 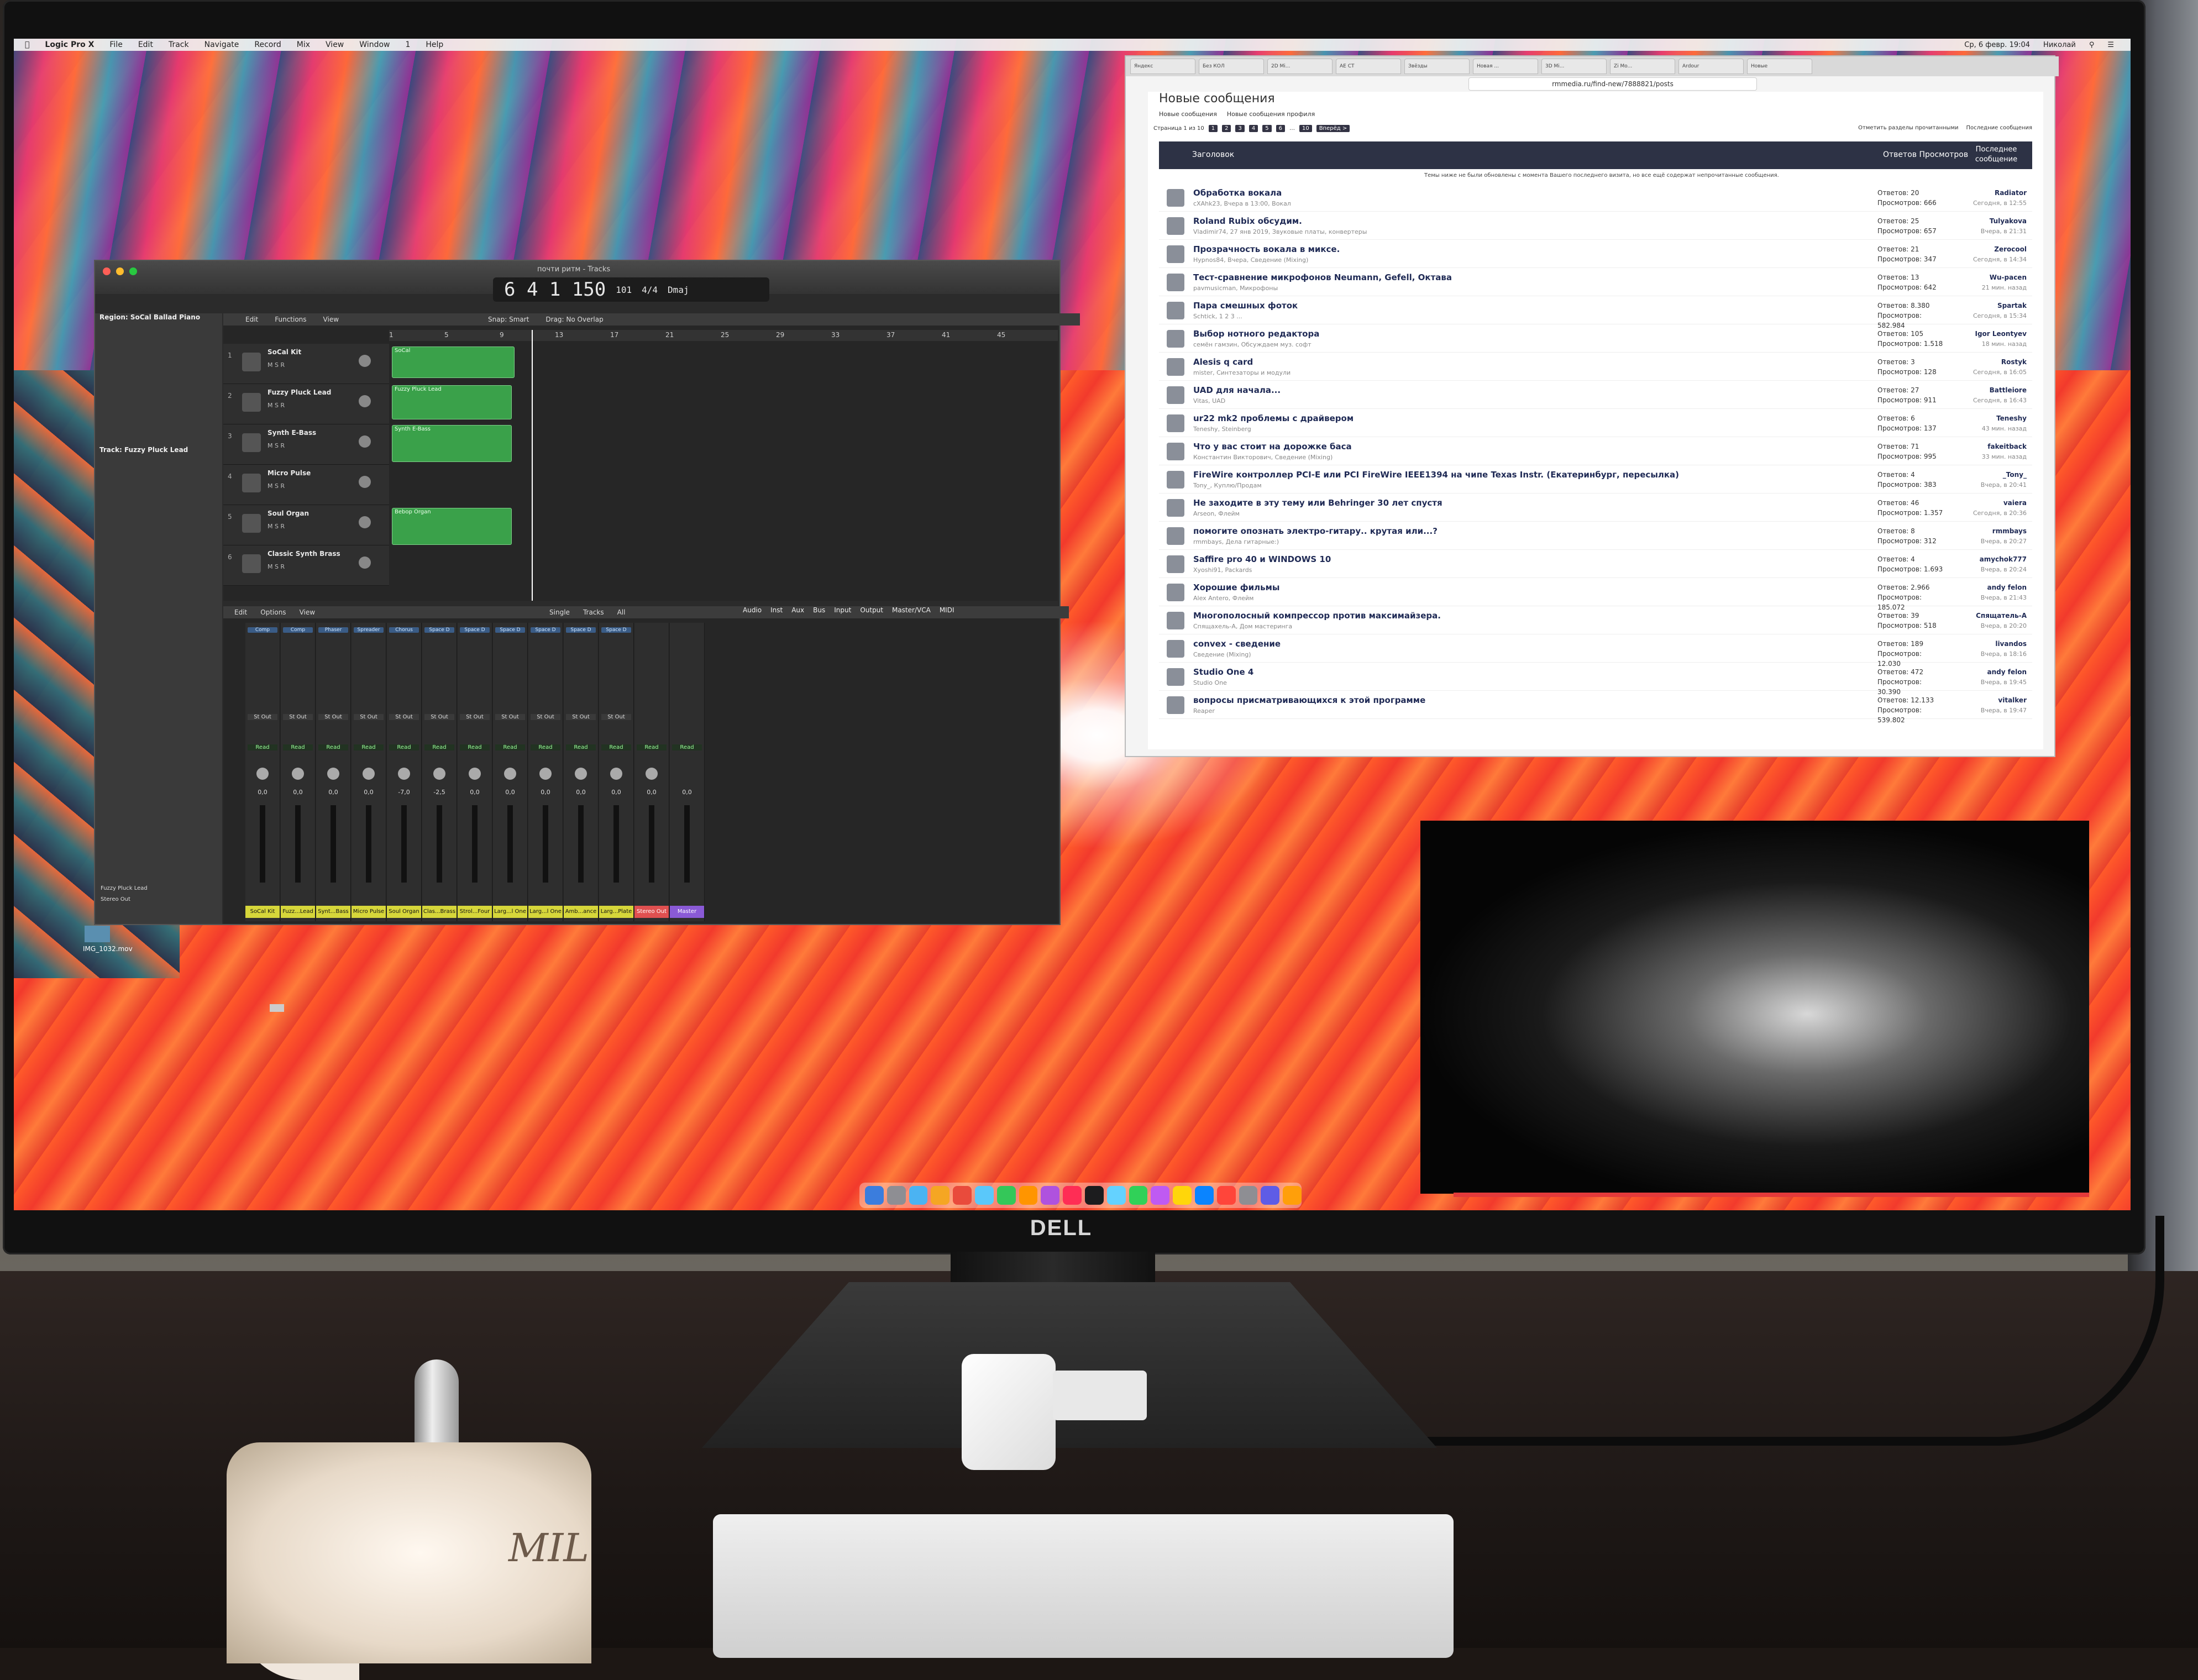 I want to click on plugin-slot: Phaser, so click(x=333, y=630).